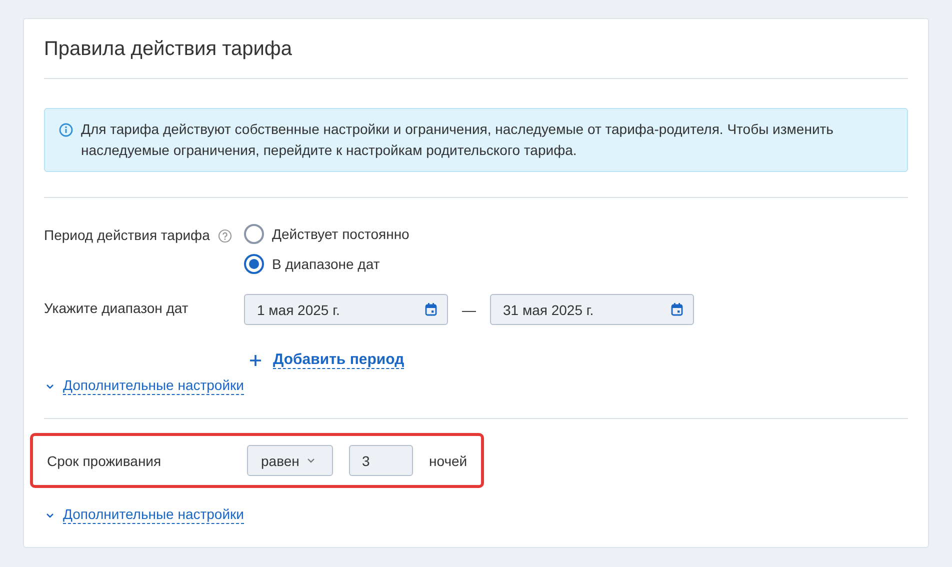 Image resolution: width=952 pixels, height=567 pixels. What do you see at coordinates (255, 360) in the screenshot?
I see `plus-icon` at bounding box center [255, 360].